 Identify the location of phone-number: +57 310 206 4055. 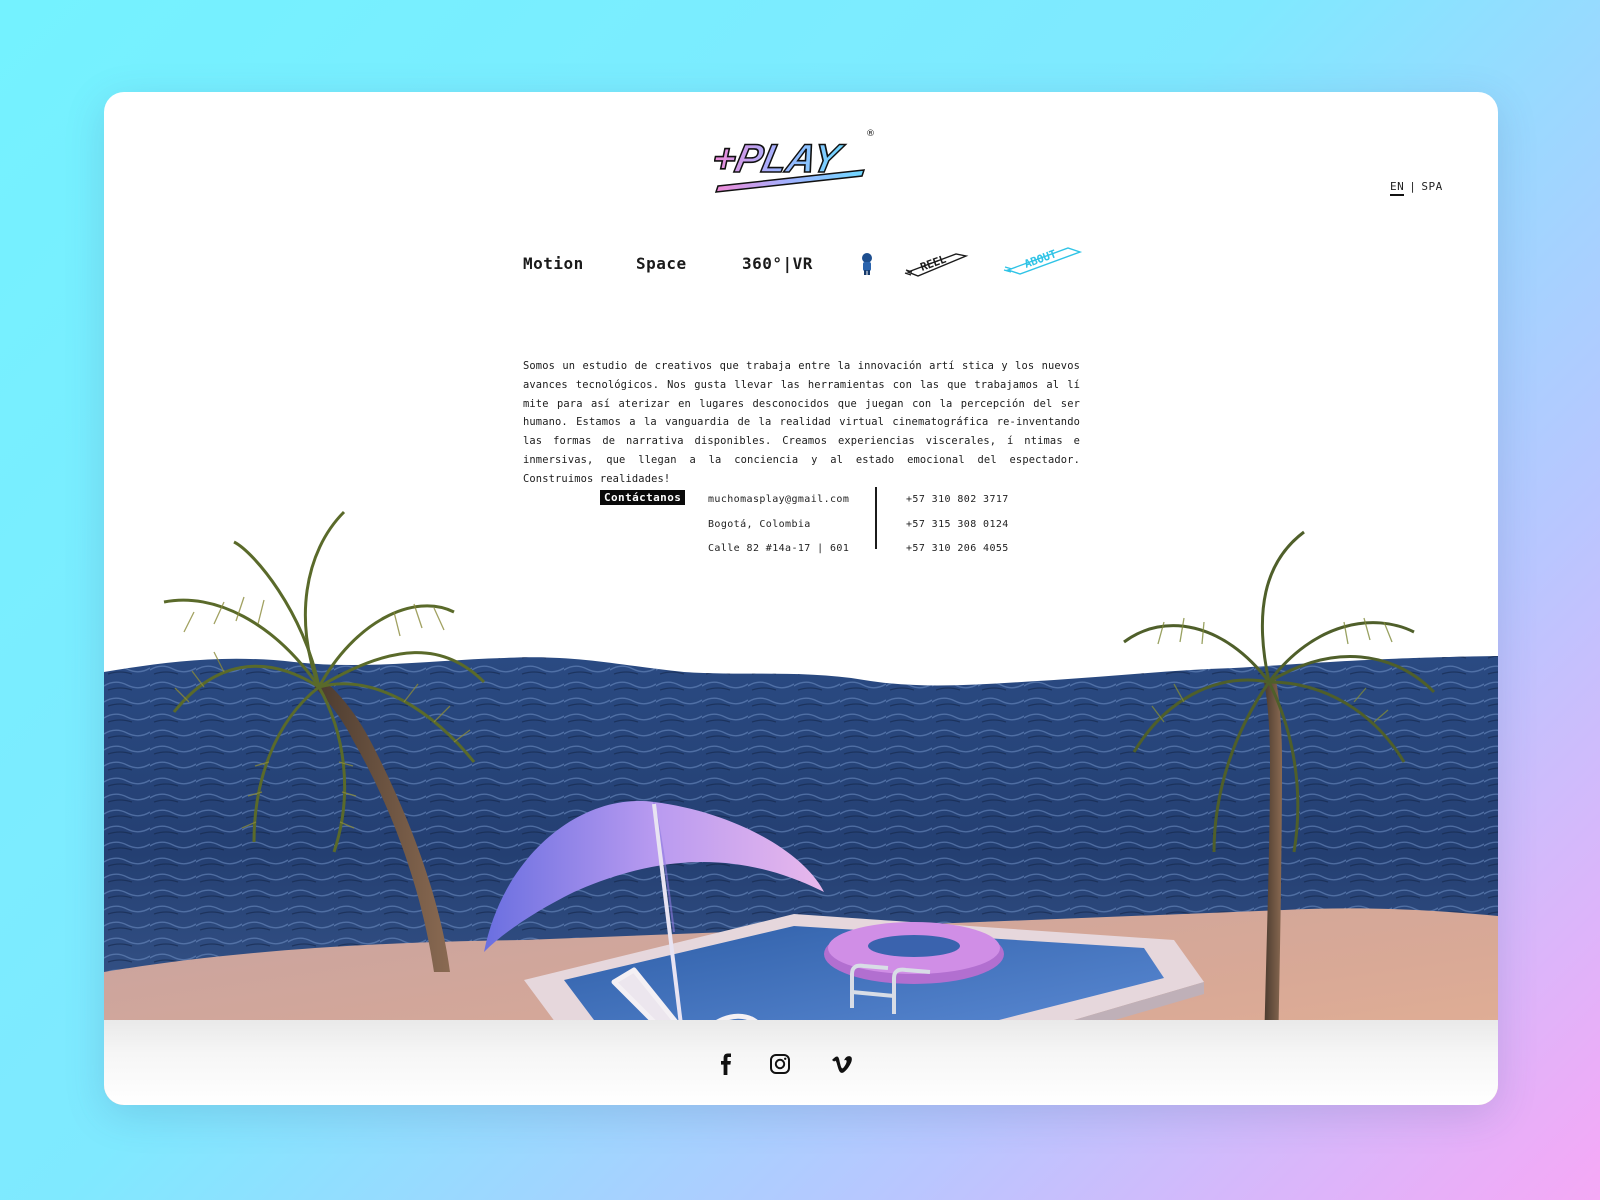
(957, 549).